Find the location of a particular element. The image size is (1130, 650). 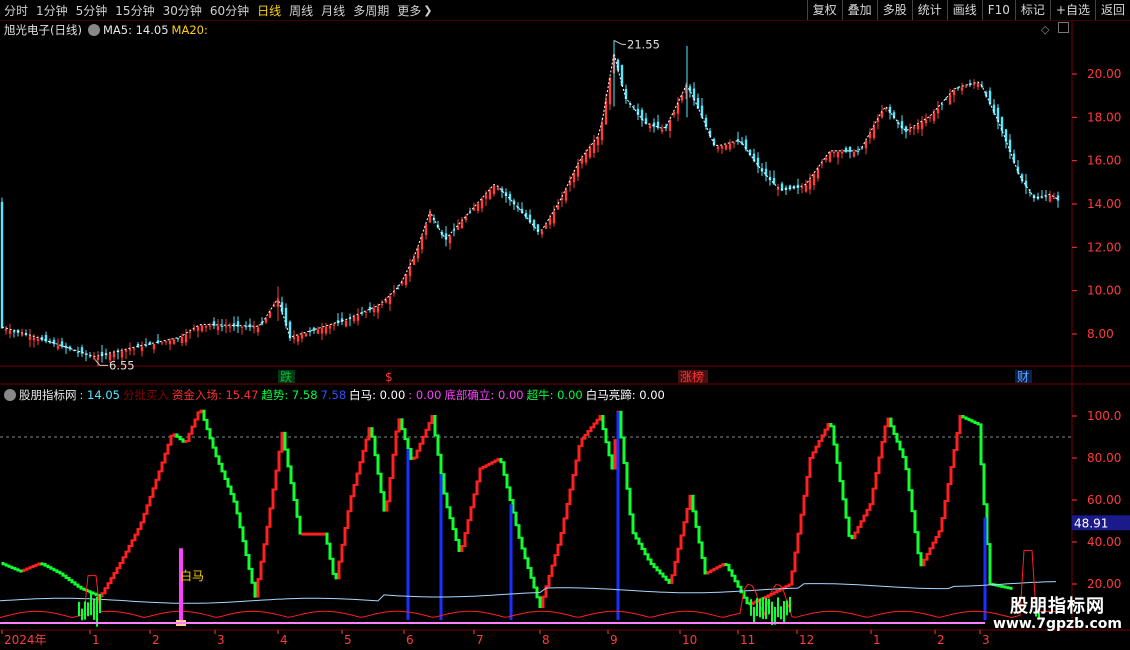

tool-button: 标记 is located at coordinates (1032, 10).